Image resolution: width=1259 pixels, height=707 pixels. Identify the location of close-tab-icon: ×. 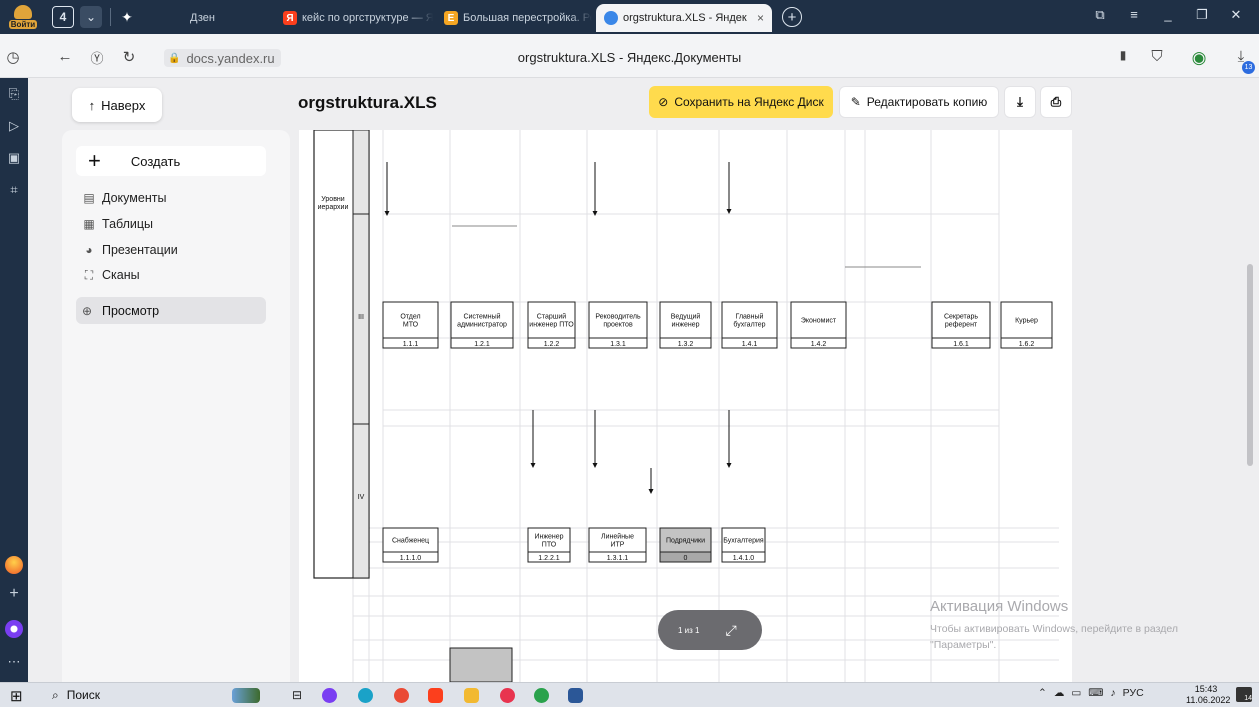
(760, 18).